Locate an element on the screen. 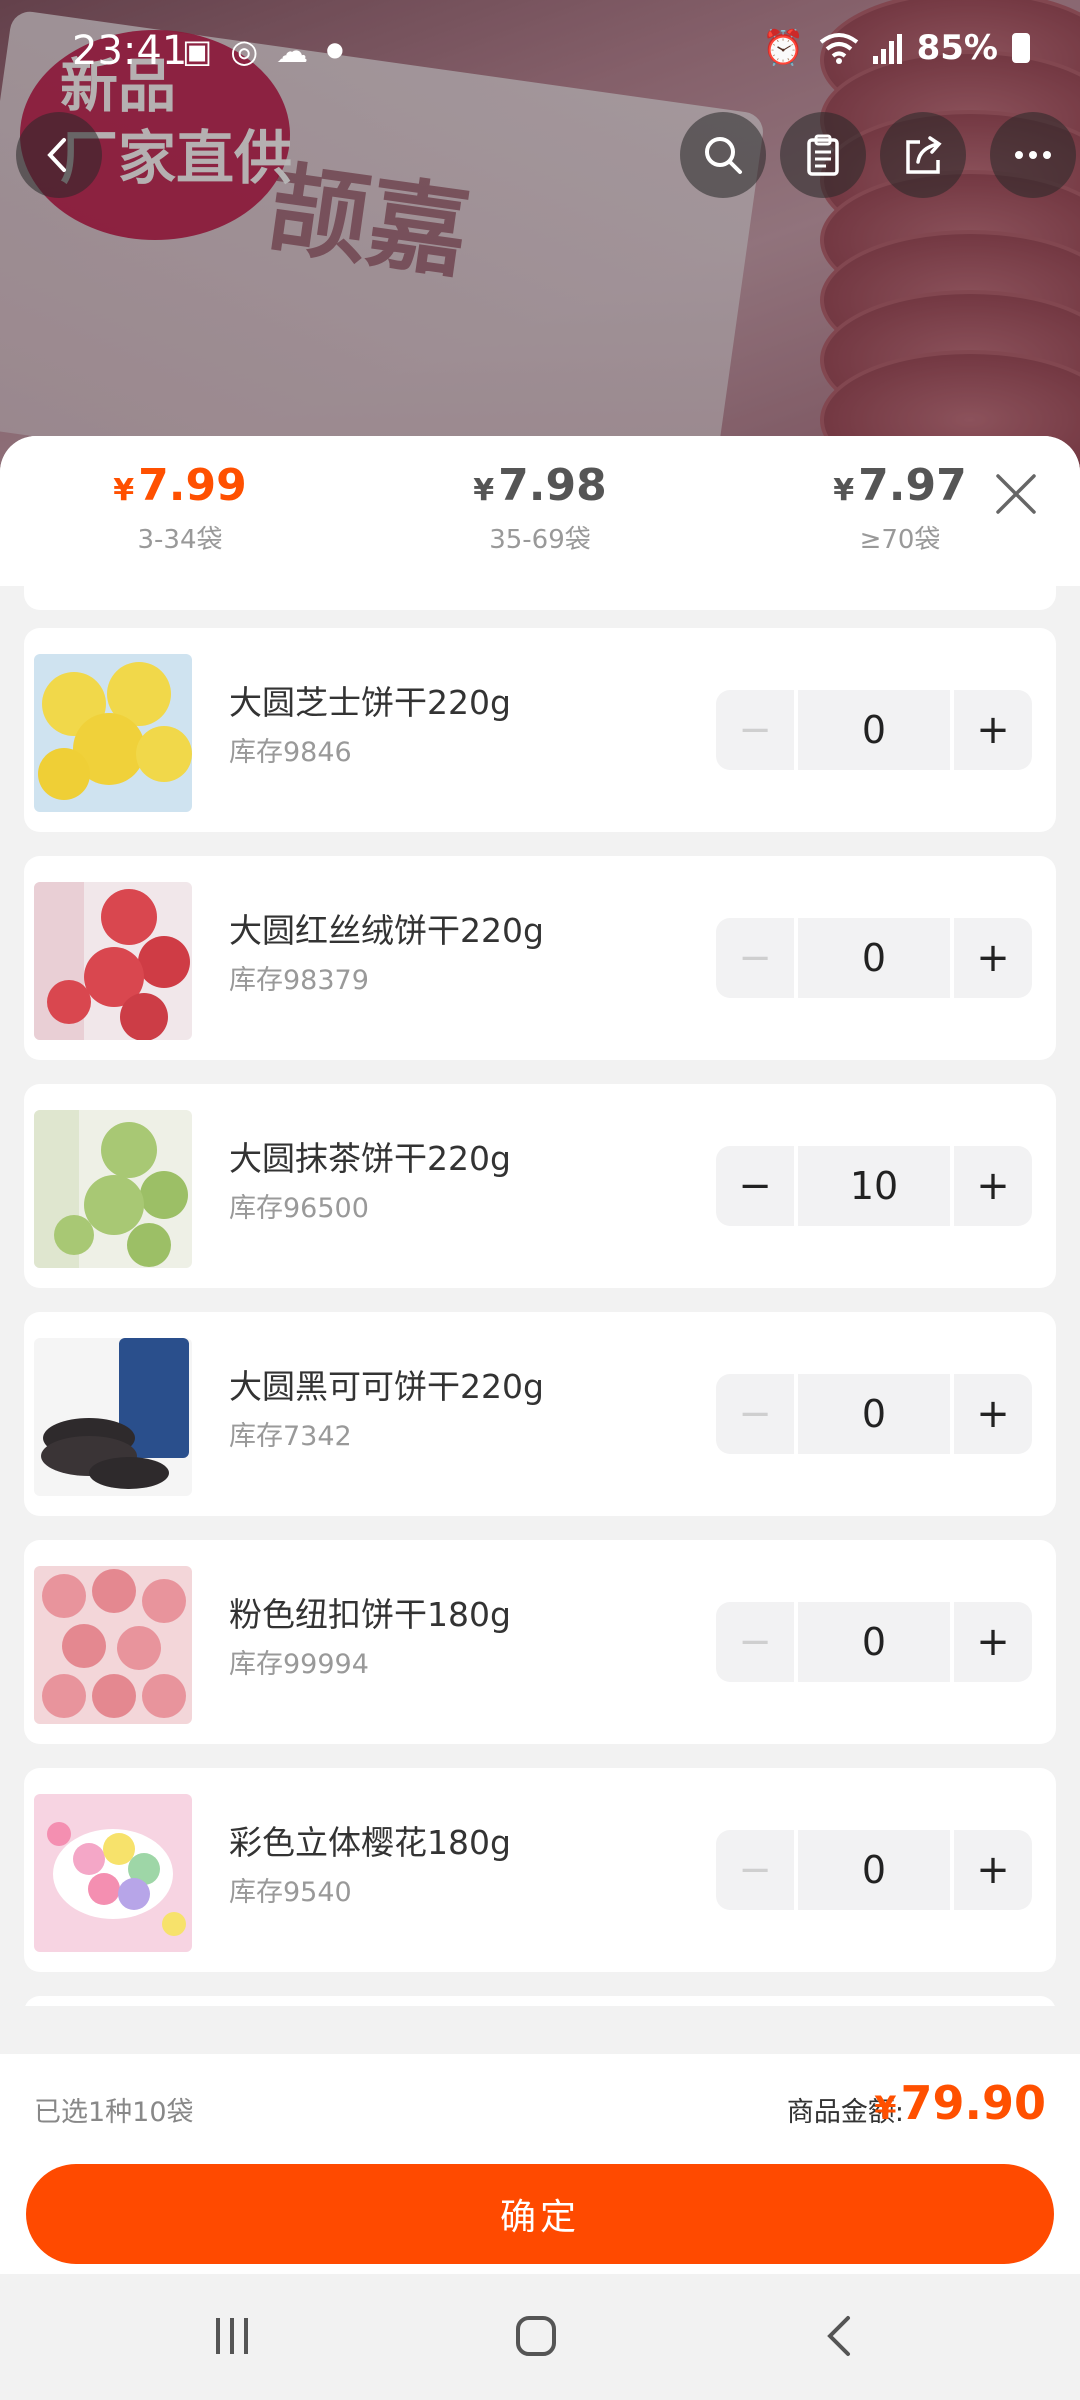 The height and width of the screenshot is (2400, 1080). product-stock: 库存98379 is located at coordinates (299, 980).